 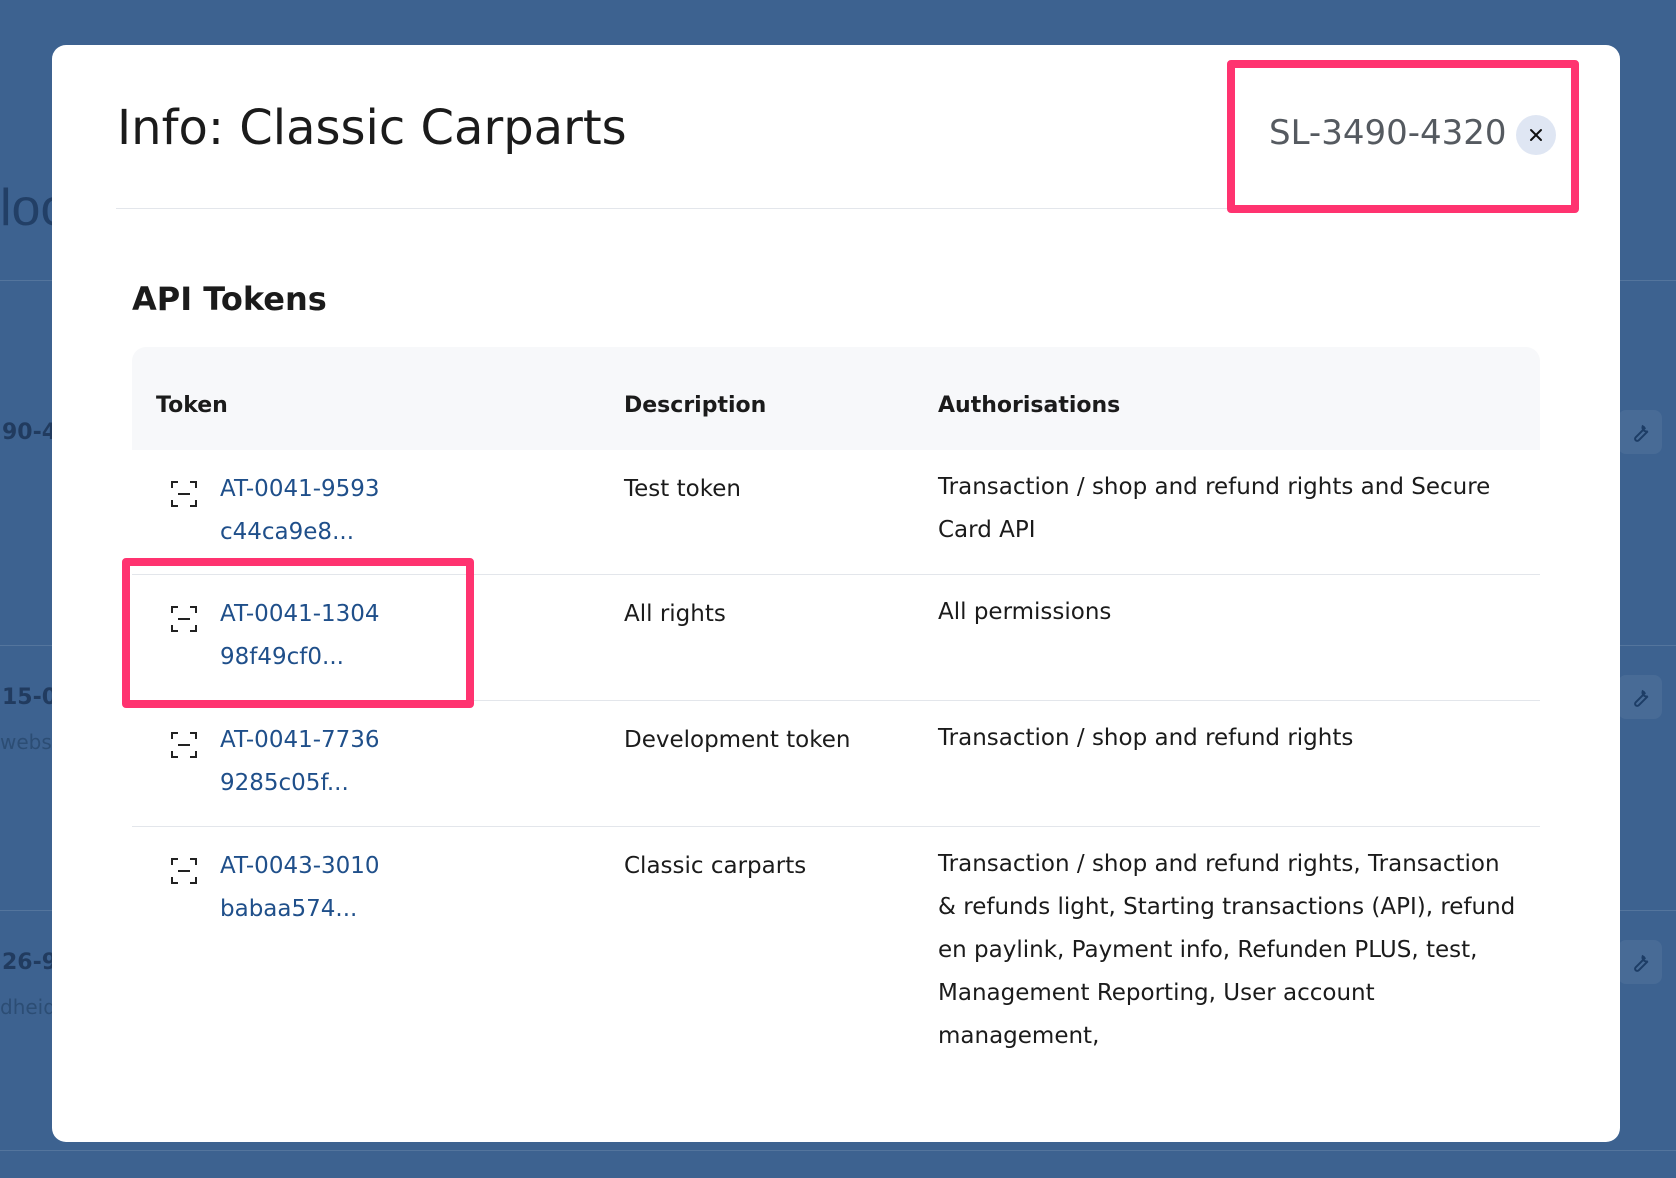 I want to click on background-row-number: 90-4, so click(x=30, y=432).